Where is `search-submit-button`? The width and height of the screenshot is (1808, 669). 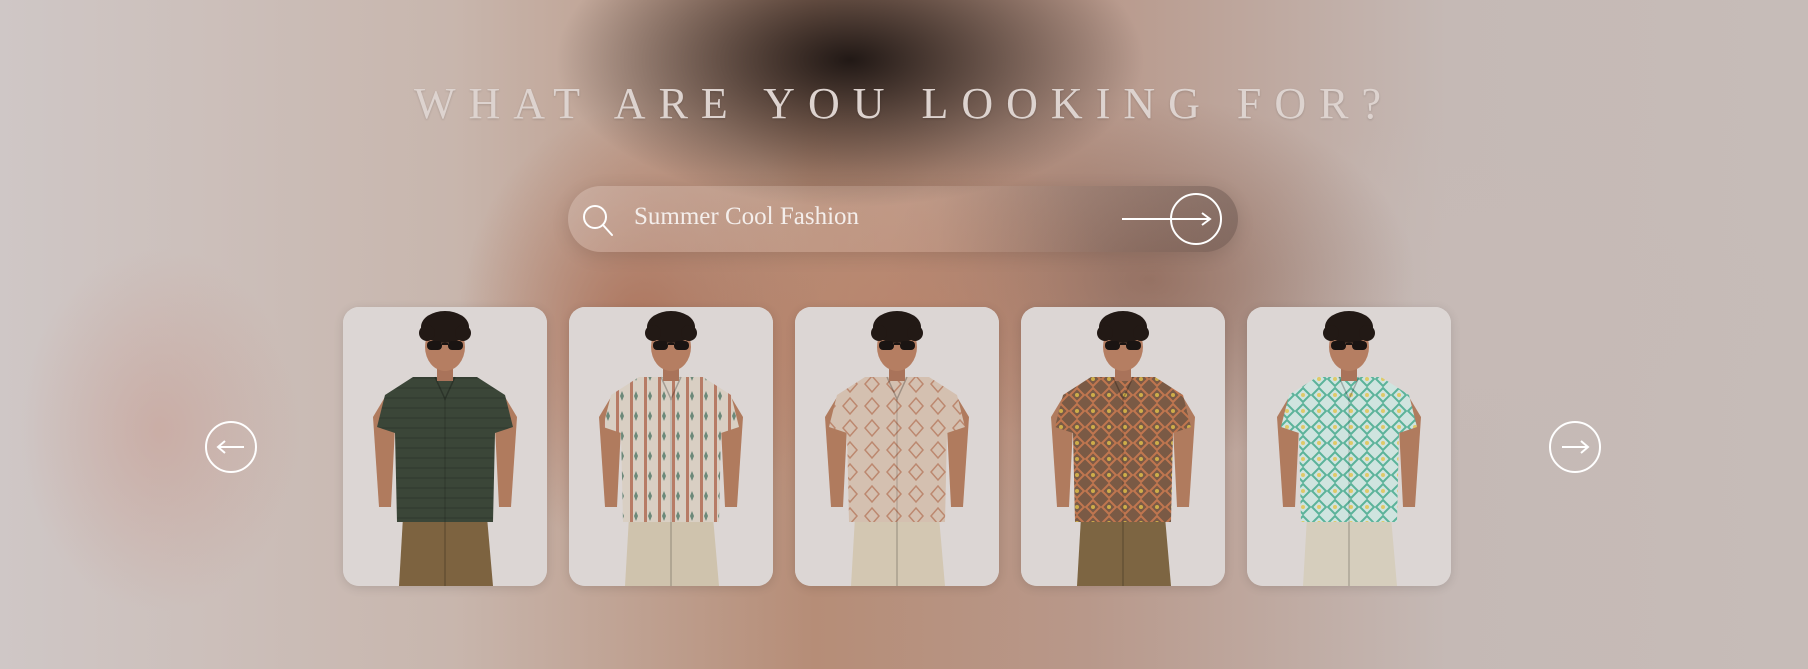
search-submit-button is located at coordinates (1173, 219).